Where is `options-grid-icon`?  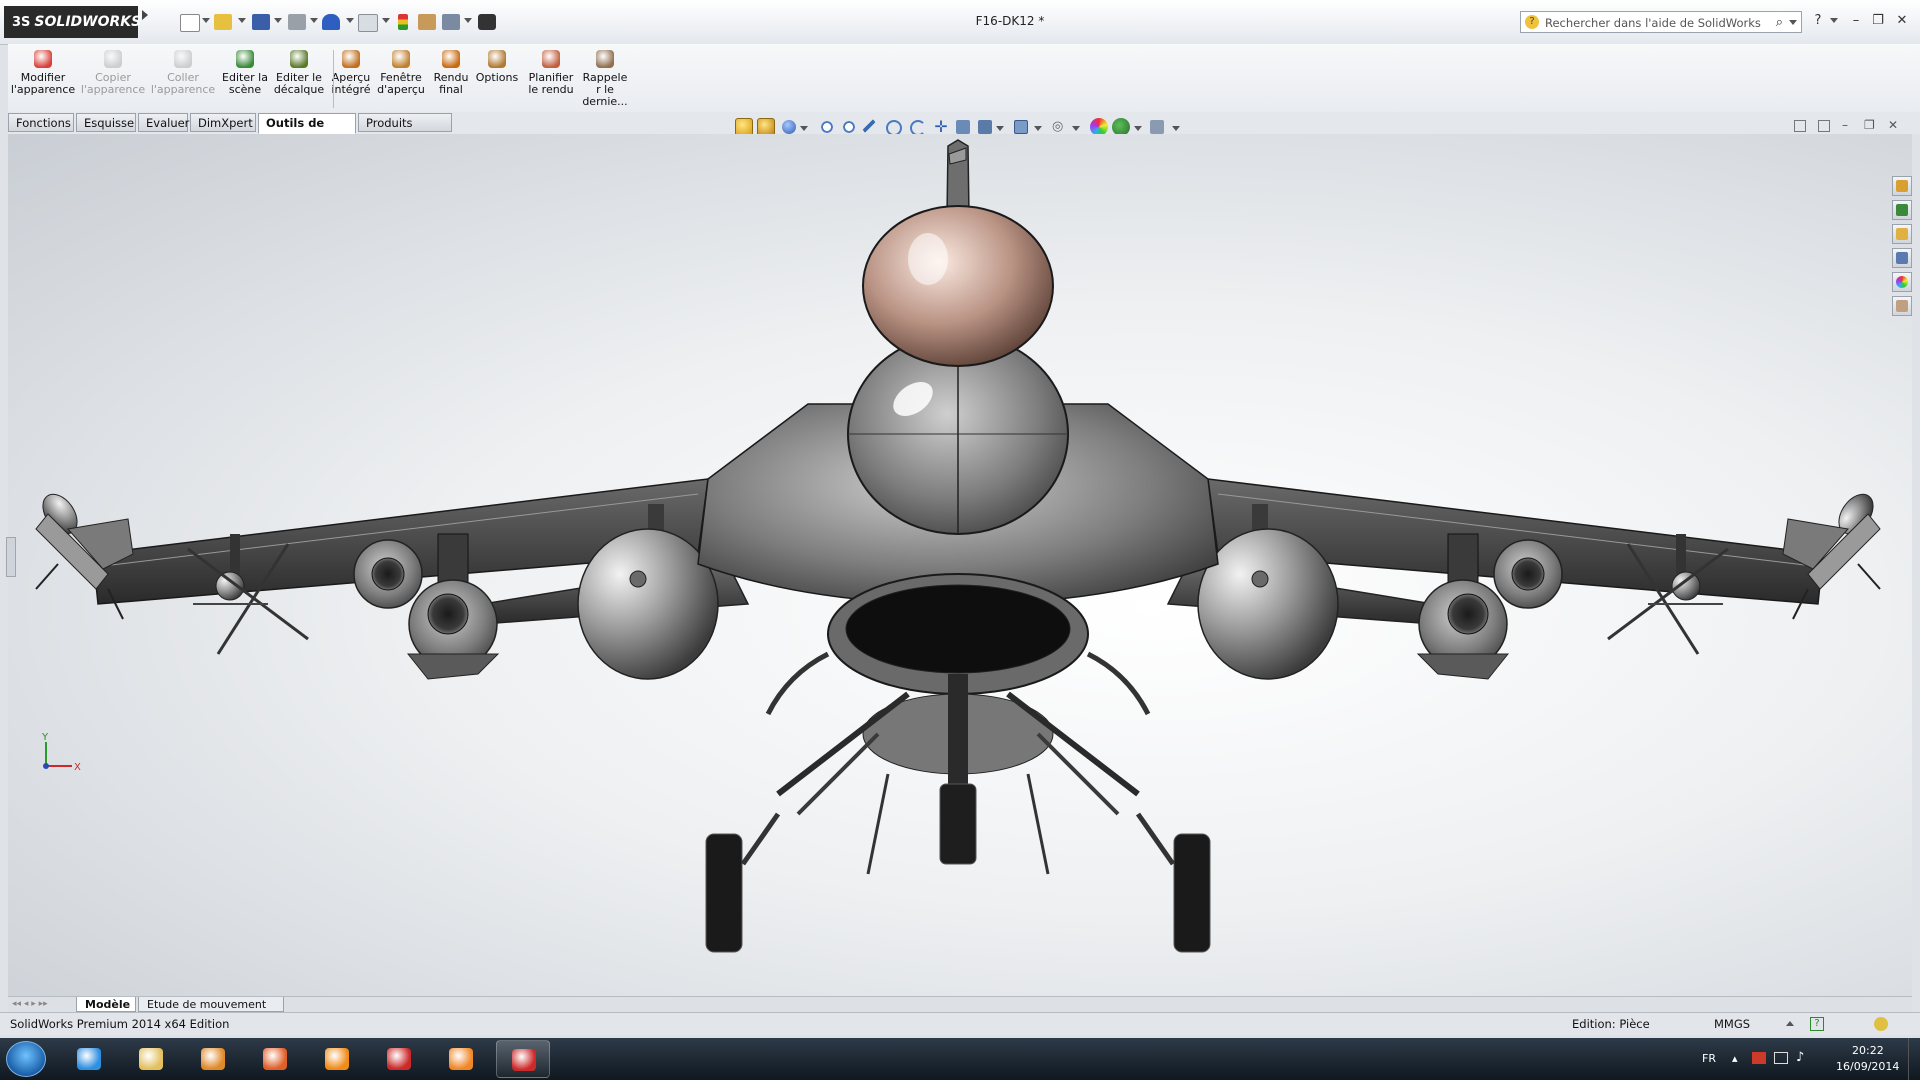 options-grid-icon is located at coordinates (451, 22).